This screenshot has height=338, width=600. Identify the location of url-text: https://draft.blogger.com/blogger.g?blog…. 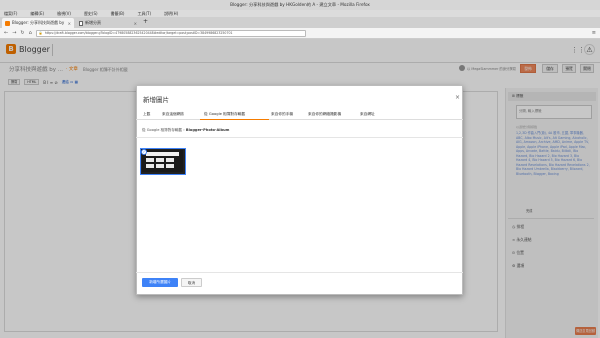
(138, 33).